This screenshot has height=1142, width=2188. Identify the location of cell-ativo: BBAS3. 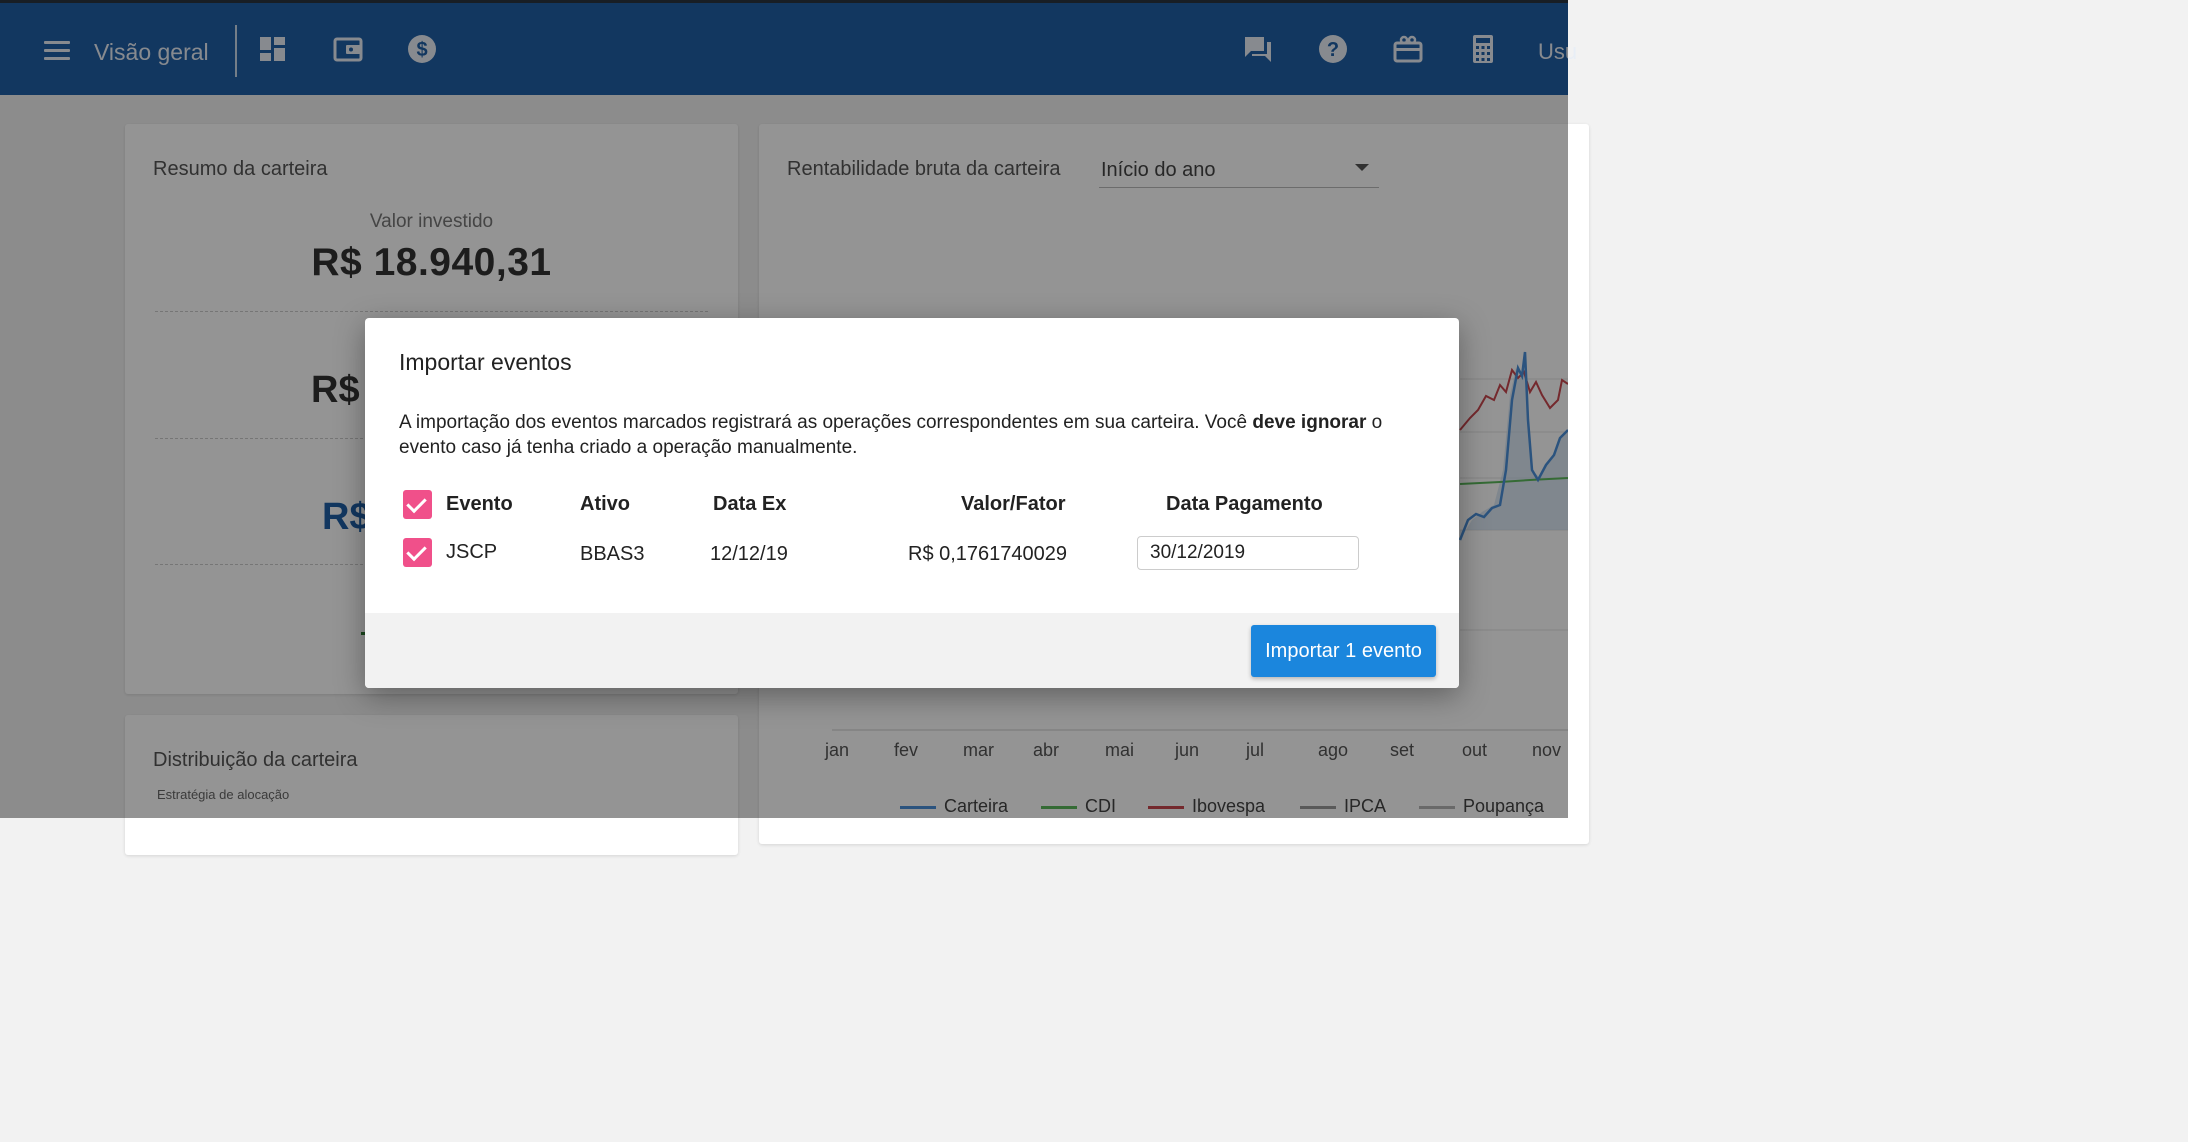
(612, 554).